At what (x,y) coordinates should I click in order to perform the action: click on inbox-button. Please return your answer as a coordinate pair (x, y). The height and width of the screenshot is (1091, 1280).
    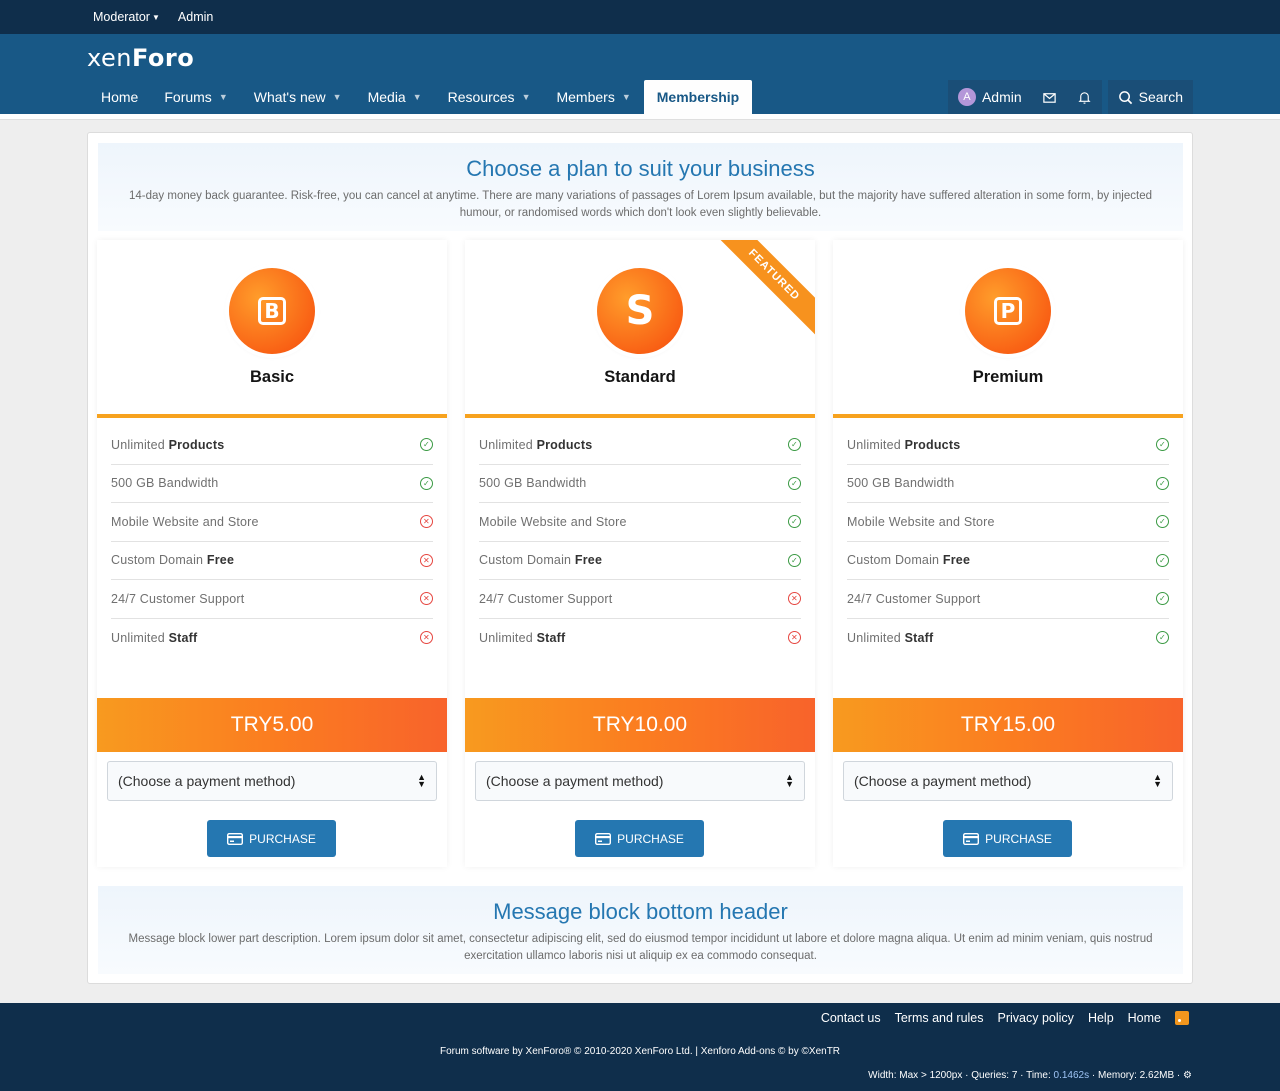
    Looking at the image, I should click on (1049, 97).